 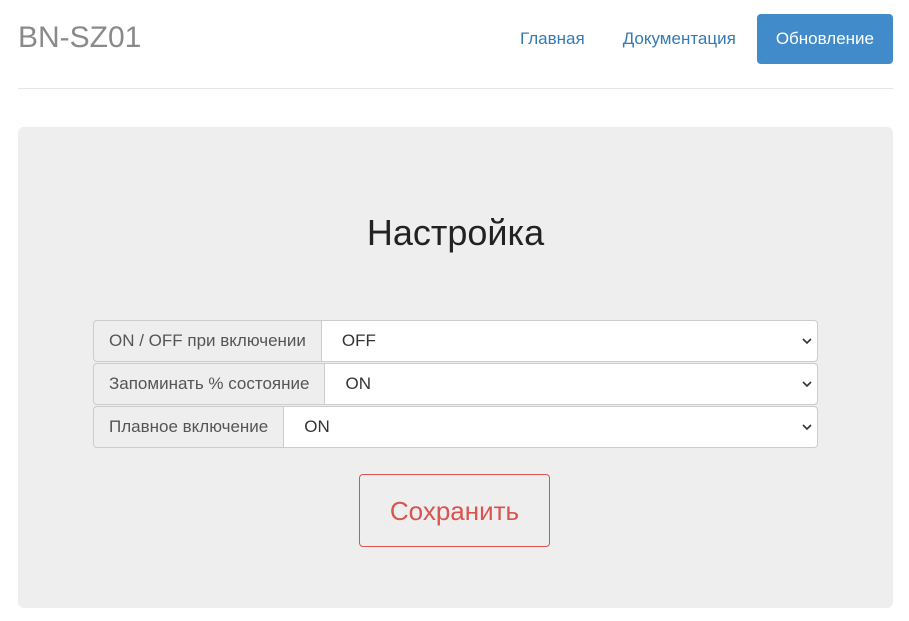 What do you see at coordinates (209, 384) in the screenshot?
I see `setting-label: Запоминать % состояние` at bounding box center [209, 384].